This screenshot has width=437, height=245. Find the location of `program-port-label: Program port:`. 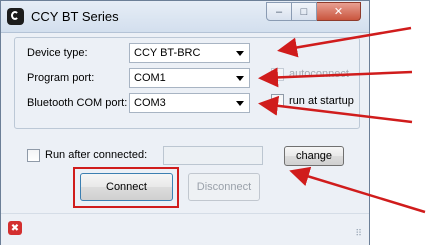

program-port-label: Program port: is located at coordinates (61, 78).